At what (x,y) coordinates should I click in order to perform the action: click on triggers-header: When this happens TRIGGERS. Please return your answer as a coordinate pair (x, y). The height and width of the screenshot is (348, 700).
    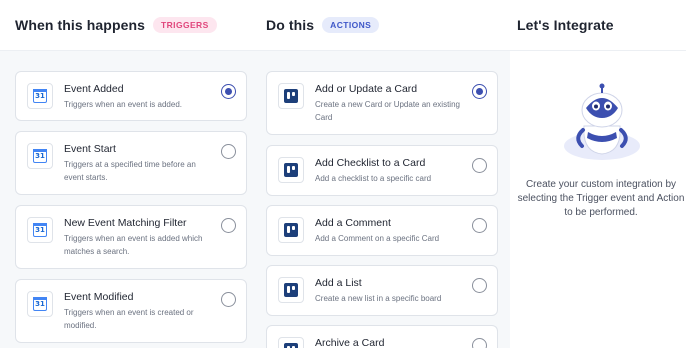
    Looking at the image, I should click on (116, 25).